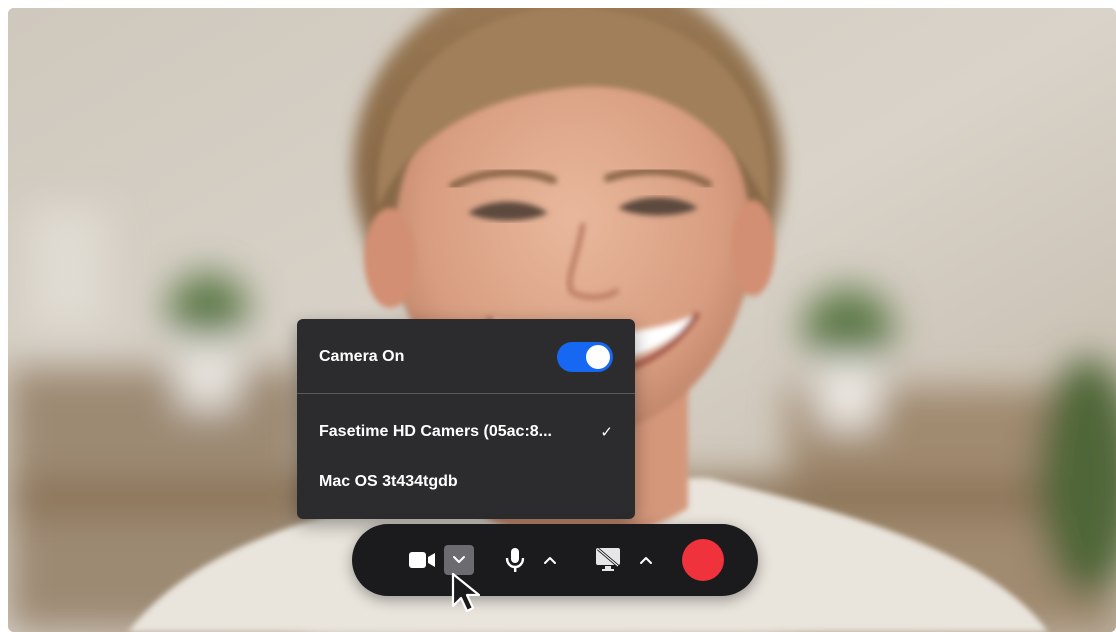 The image size is (1116, 632). I want to click on microphone-icon, so click(515, 560).